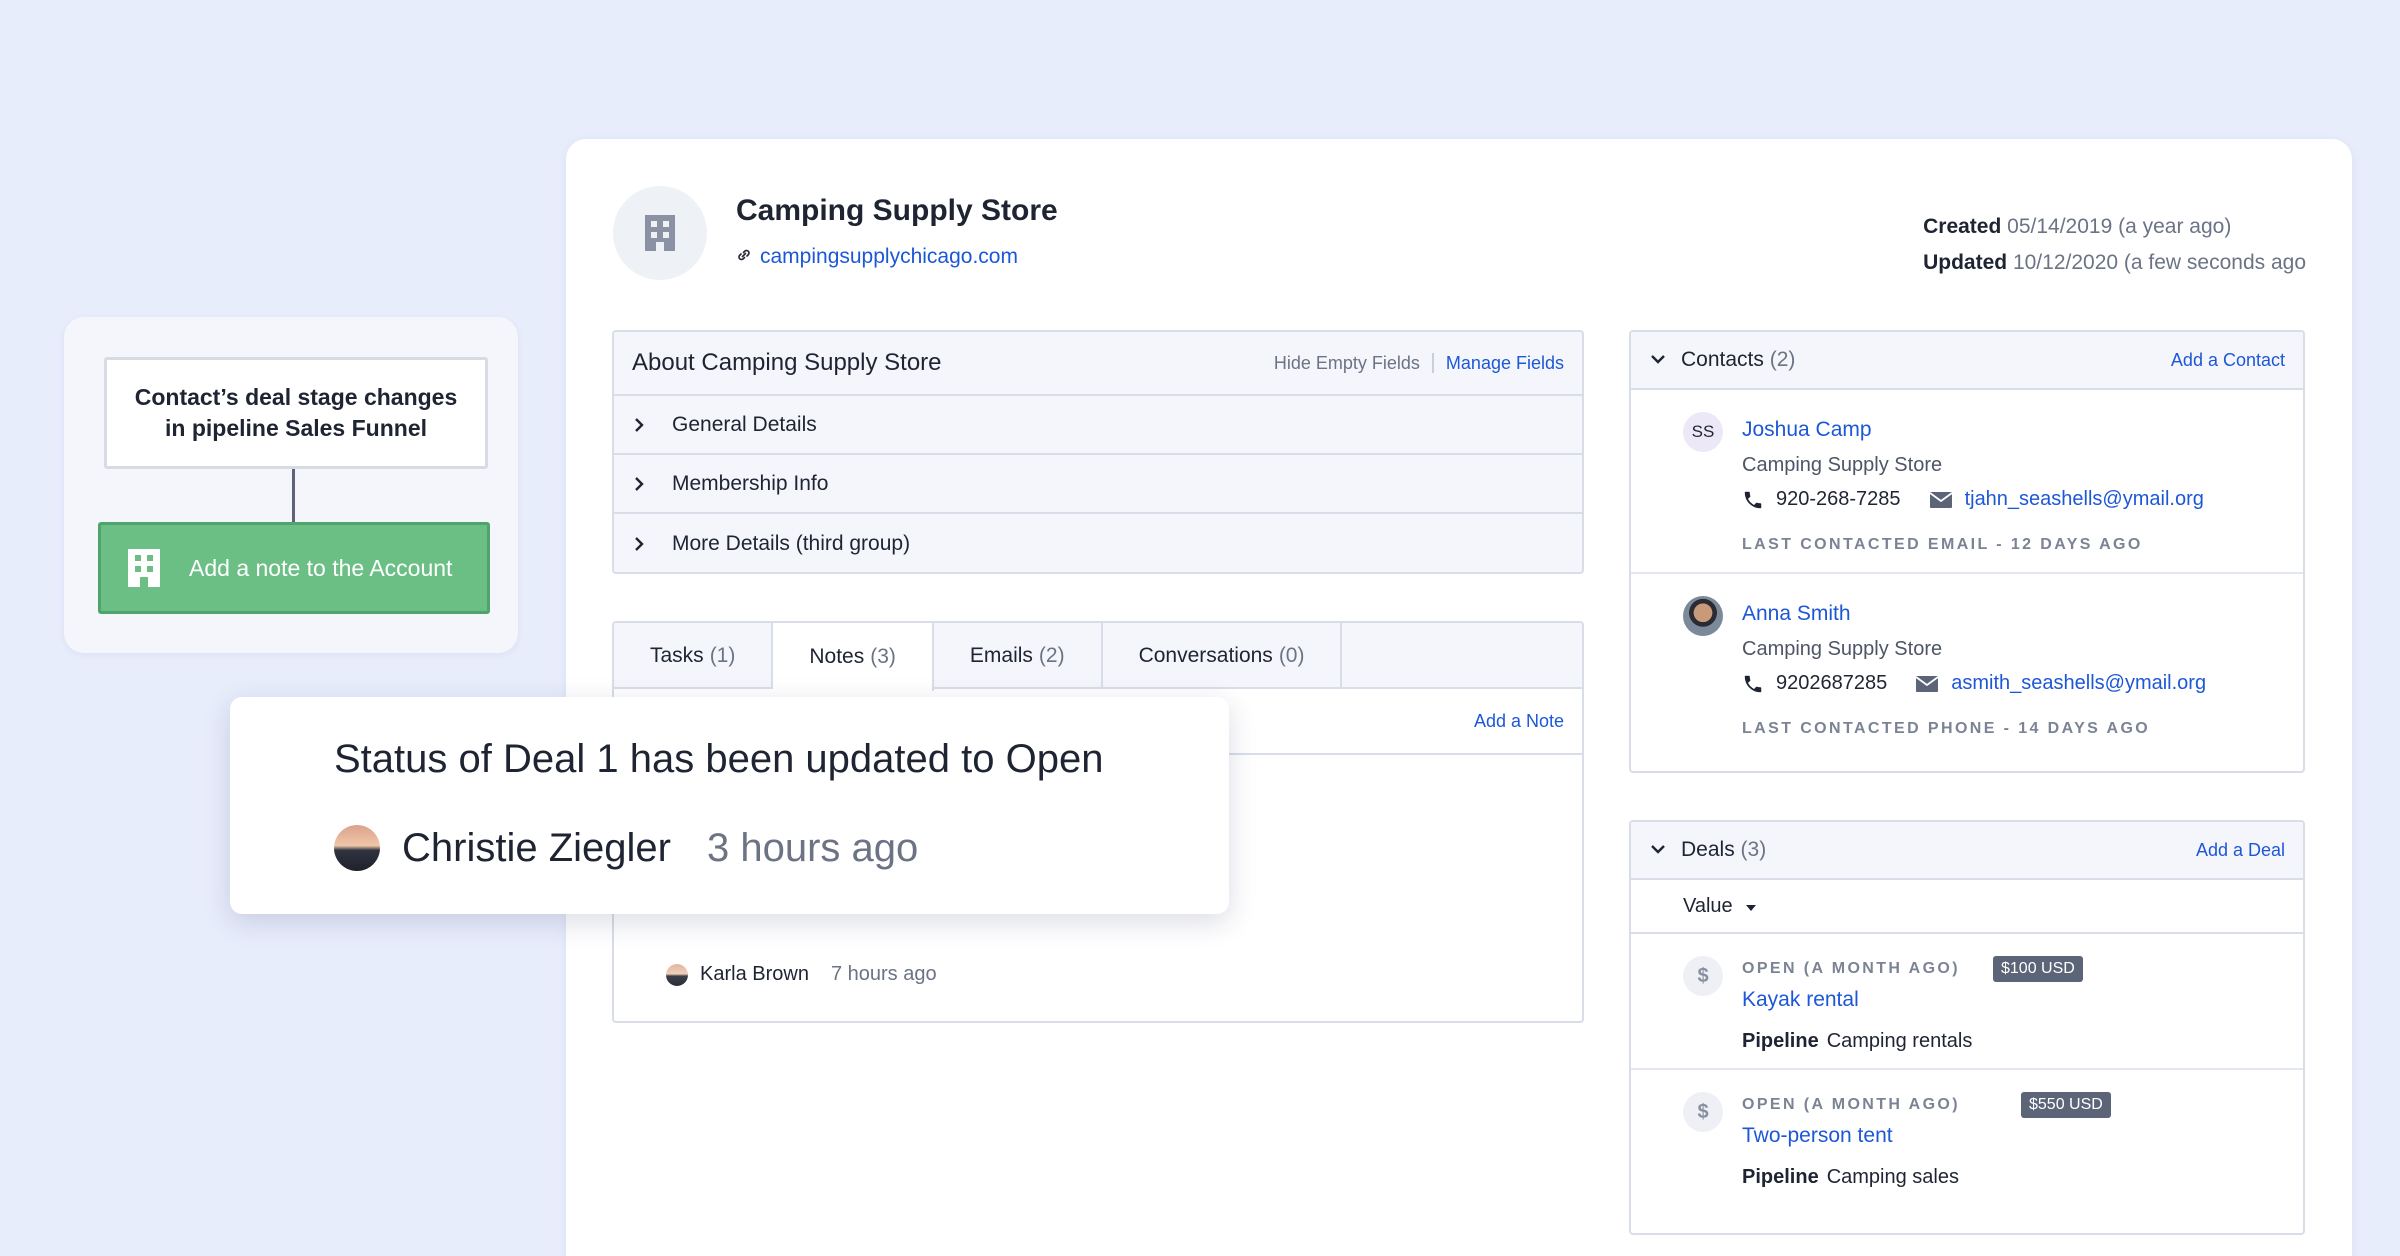  I want to click on last-contacted: LAST CONTACTED PHONE - 14 DAYS AGO, so click(1946, 728).